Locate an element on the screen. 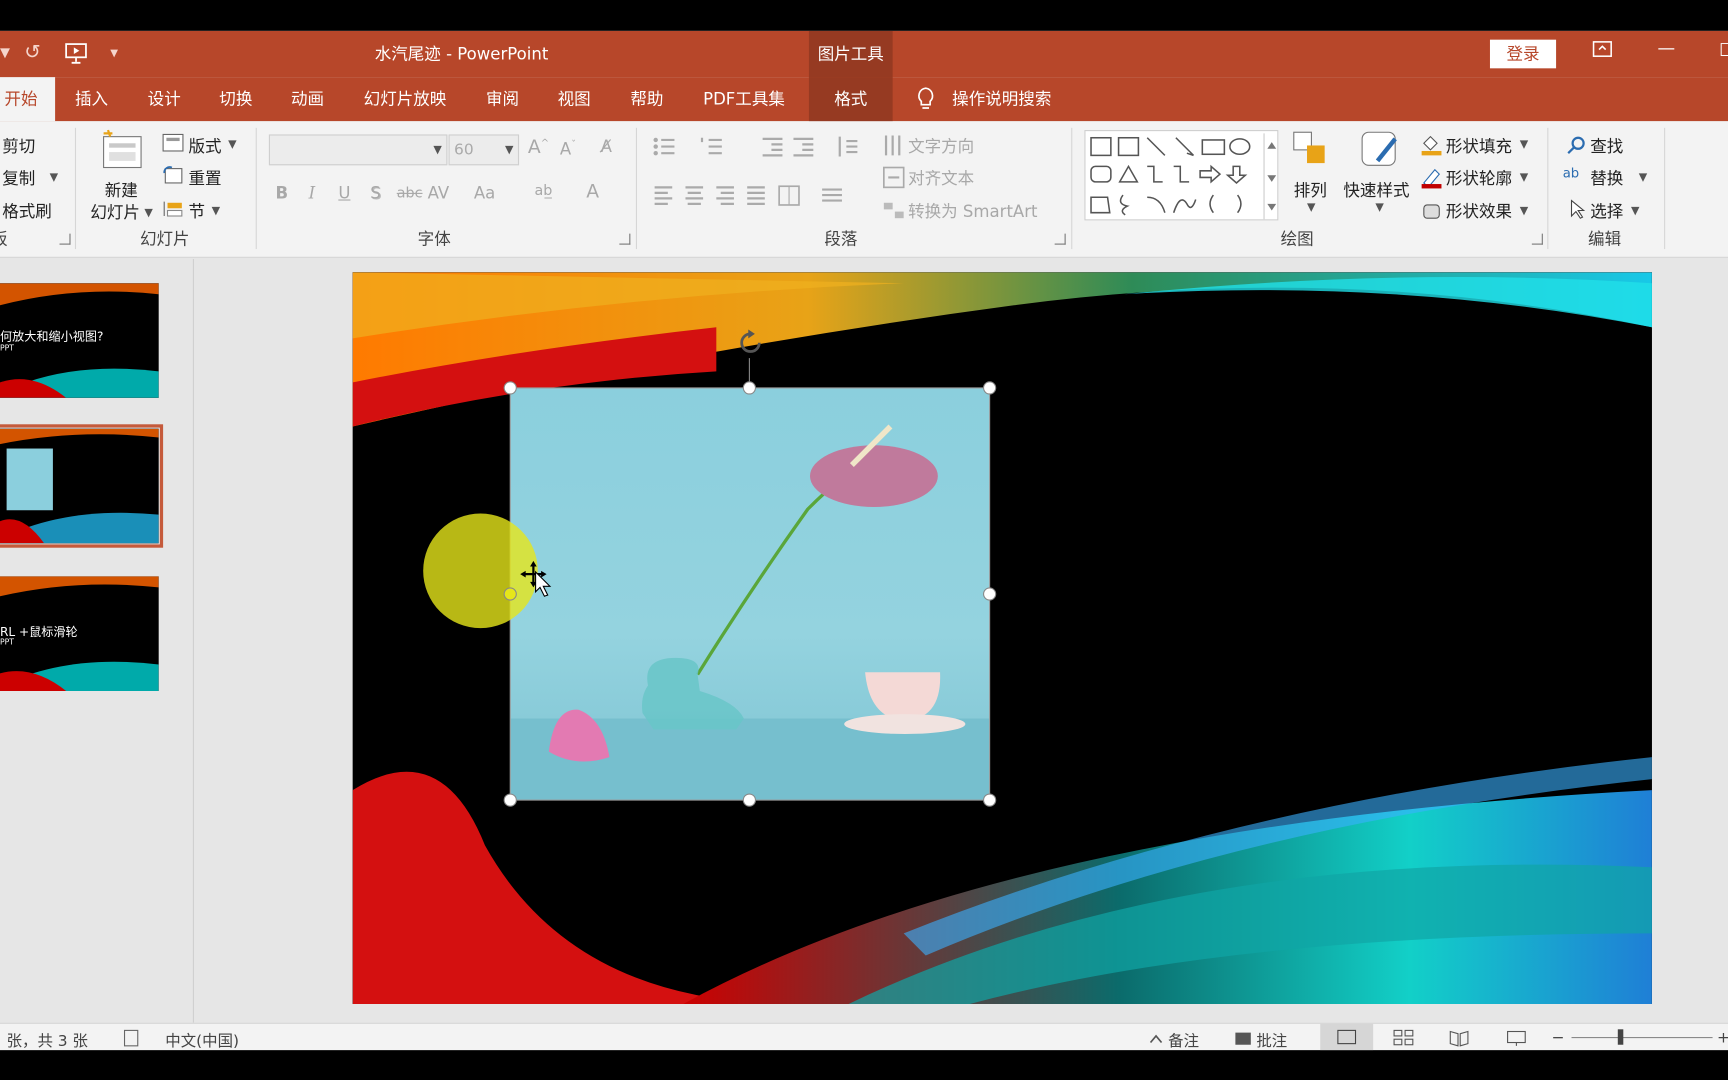 The image size is (1728, 1080). tell-me-search: 操作说明搜索 is located at coordinates (1001, 98).